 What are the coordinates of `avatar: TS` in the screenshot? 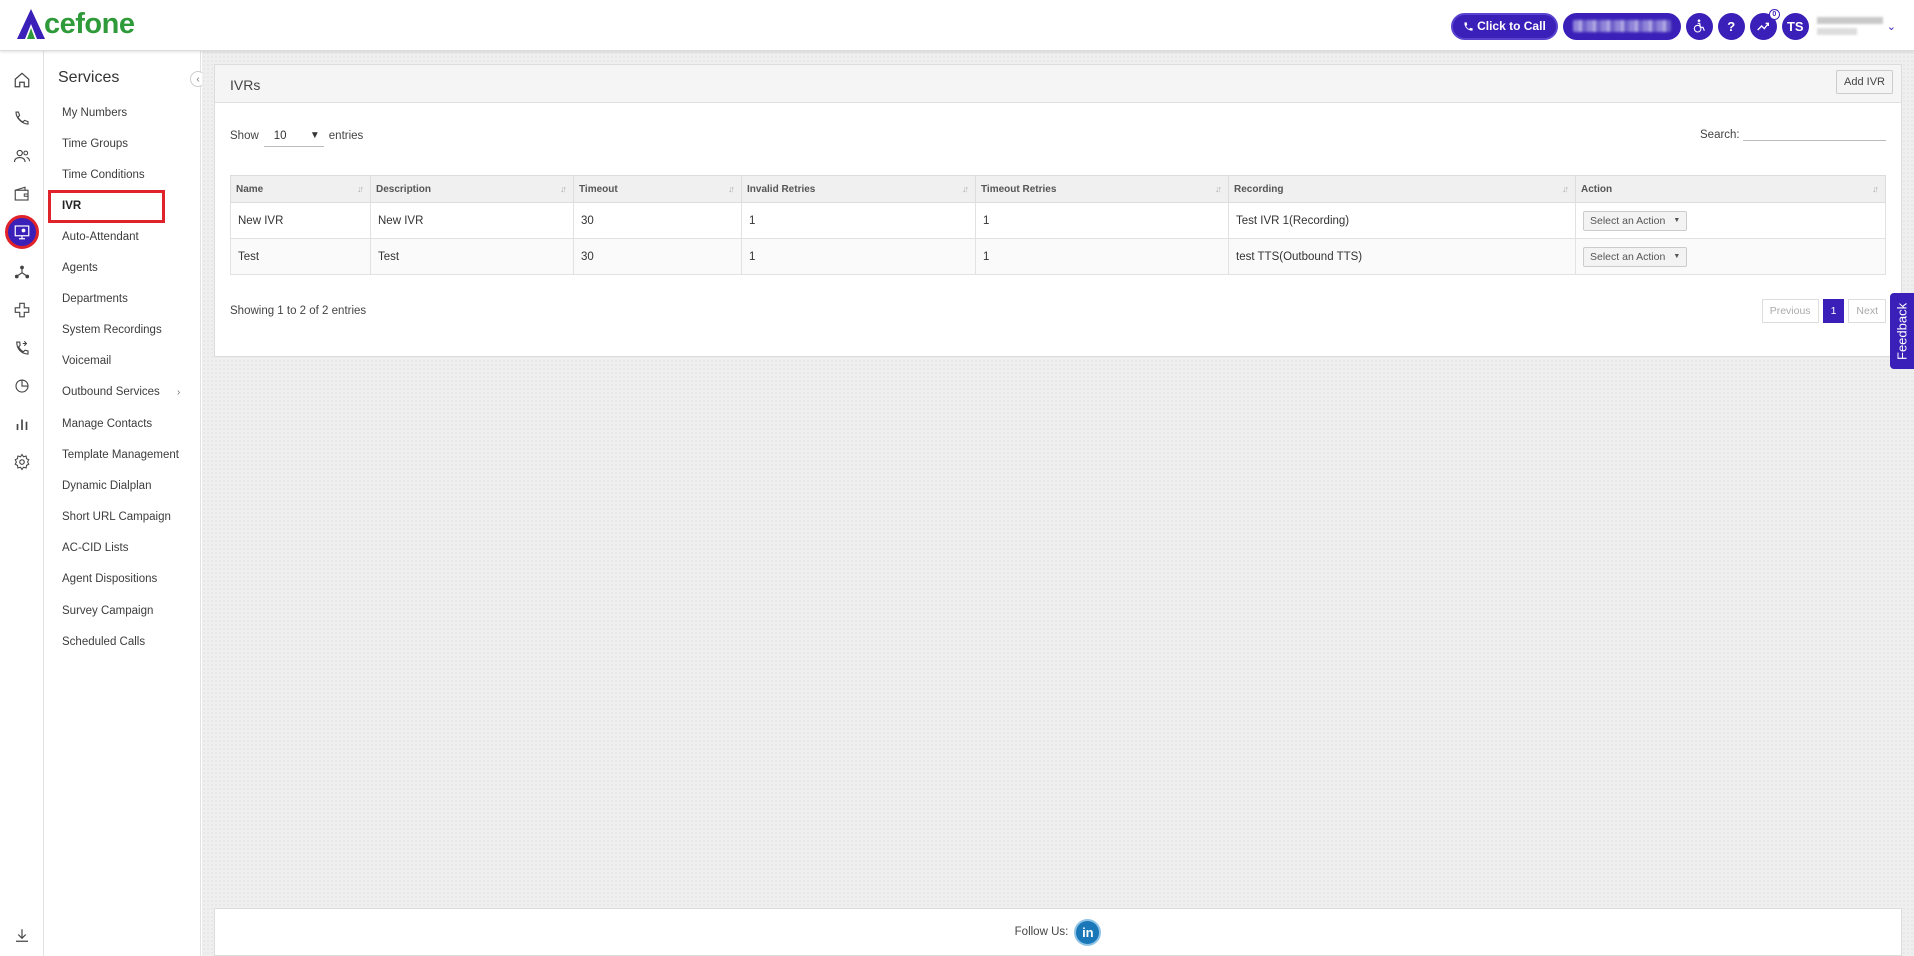 It's located at (1795, 26).